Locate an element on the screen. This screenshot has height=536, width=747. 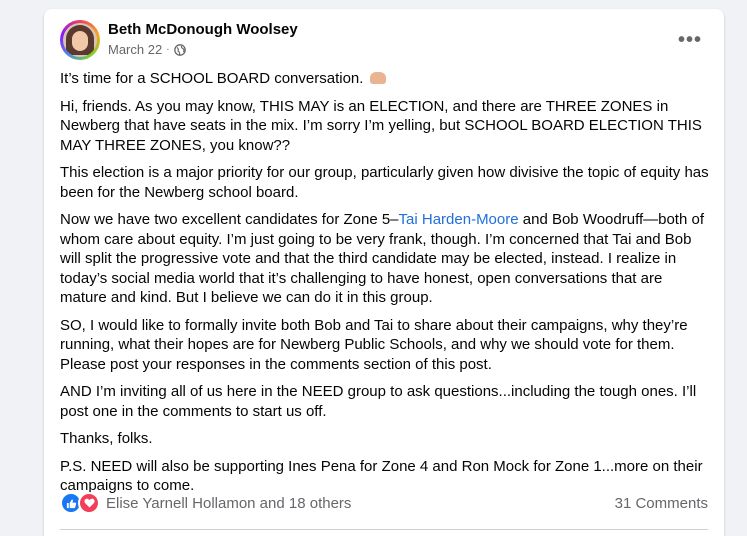
post-meta: March 22 · is located at coordinates (147, 49).